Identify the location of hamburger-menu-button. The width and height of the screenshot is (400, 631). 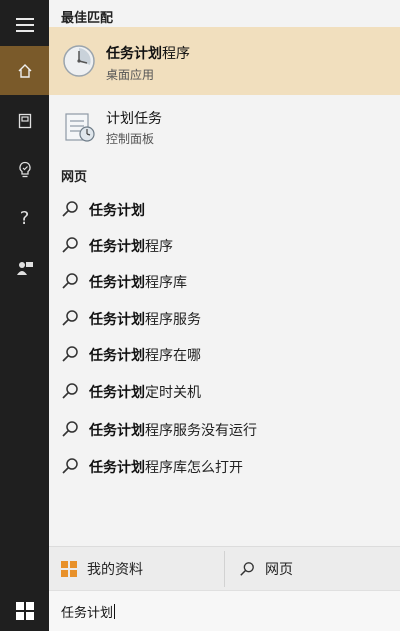
(24, 24).